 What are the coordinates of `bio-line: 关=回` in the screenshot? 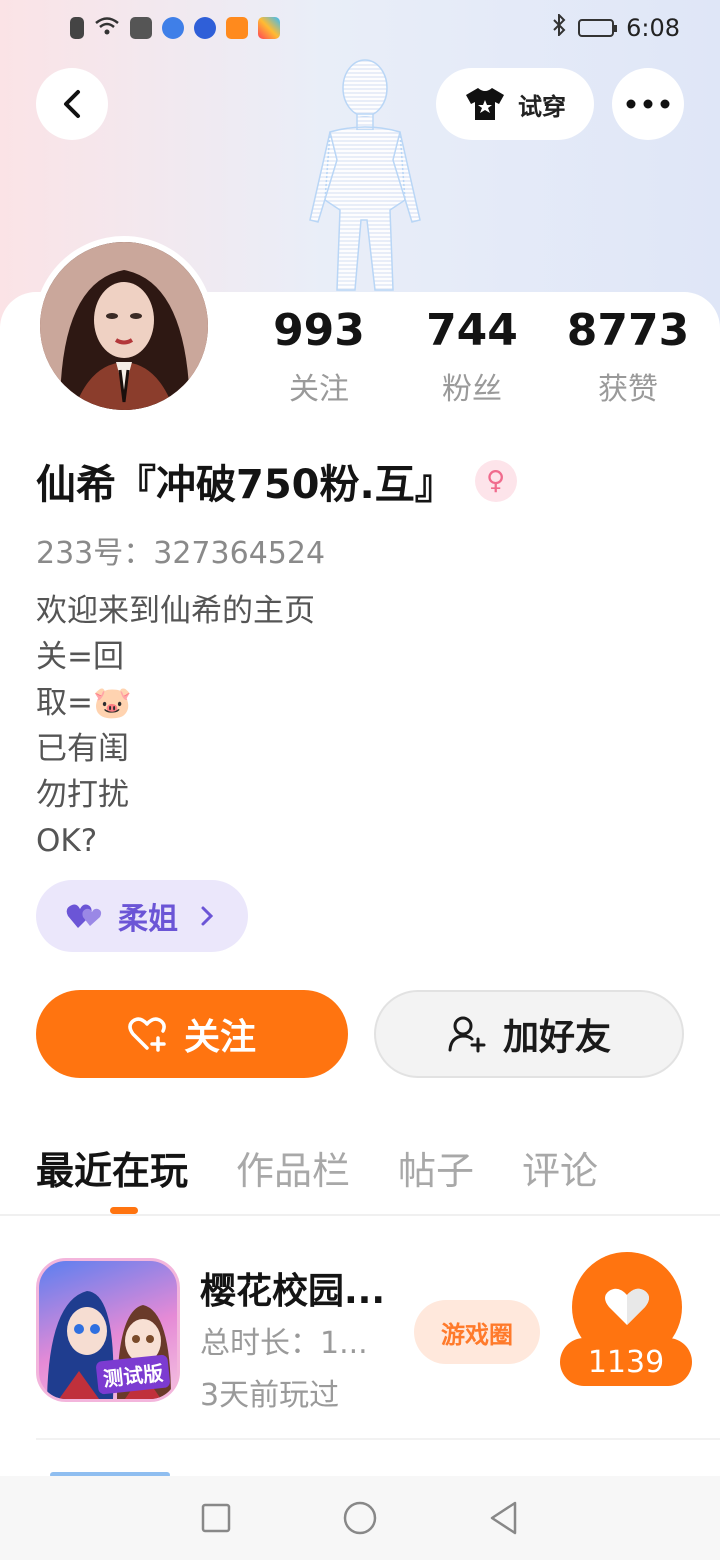 It's located at (80, 657).